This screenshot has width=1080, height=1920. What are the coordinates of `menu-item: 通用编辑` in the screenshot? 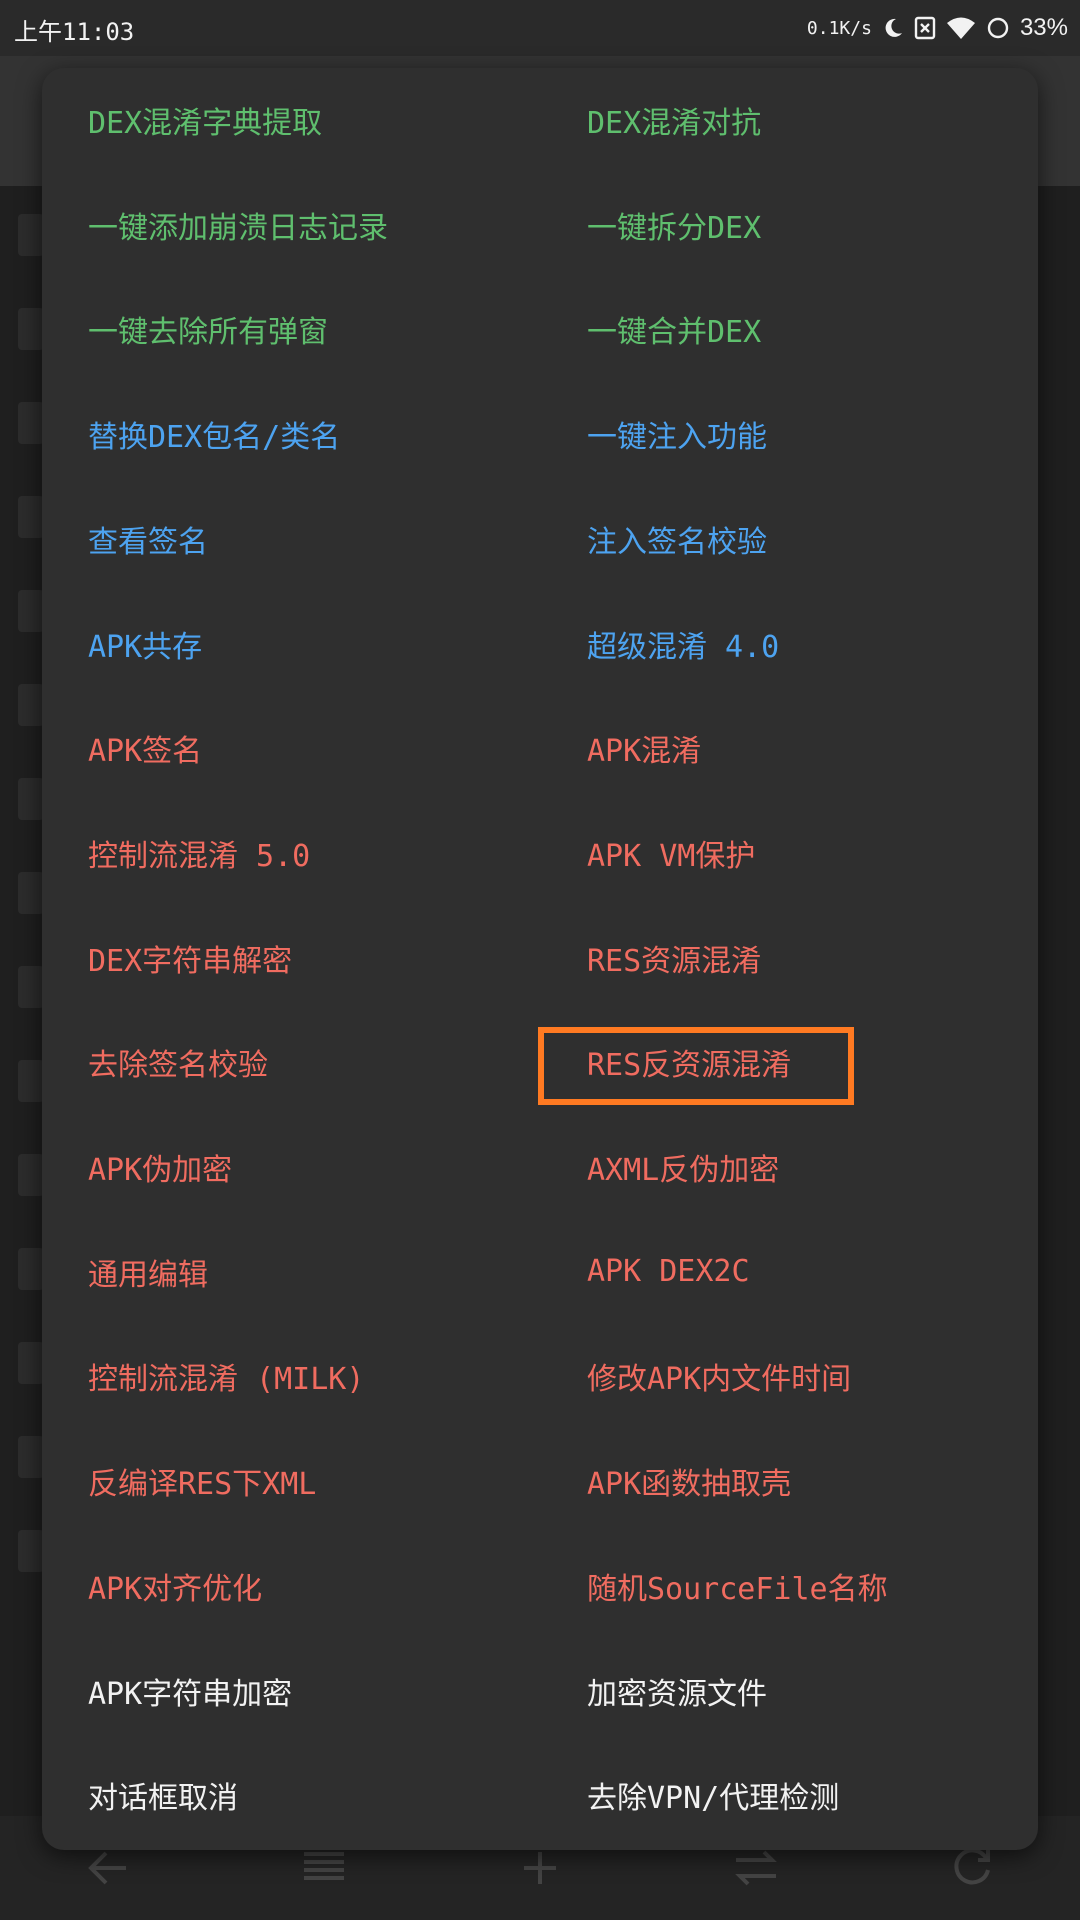 It's located at (303, 1272).